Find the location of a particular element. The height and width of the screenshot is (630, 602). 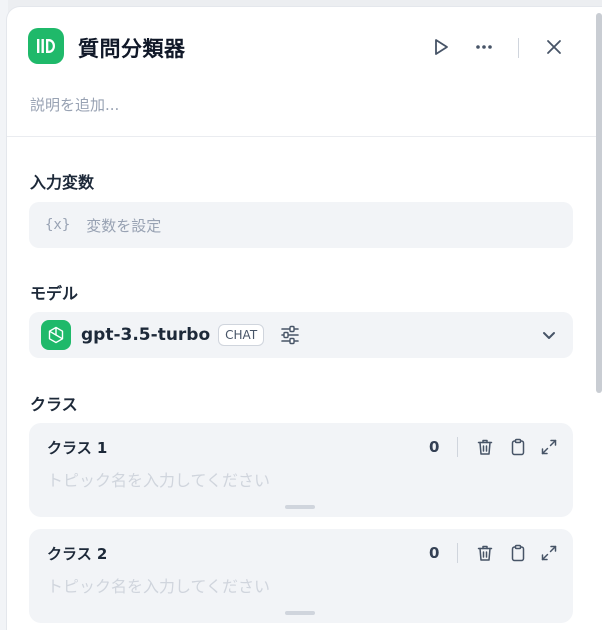

run-button is located at coordinates (441, 47).